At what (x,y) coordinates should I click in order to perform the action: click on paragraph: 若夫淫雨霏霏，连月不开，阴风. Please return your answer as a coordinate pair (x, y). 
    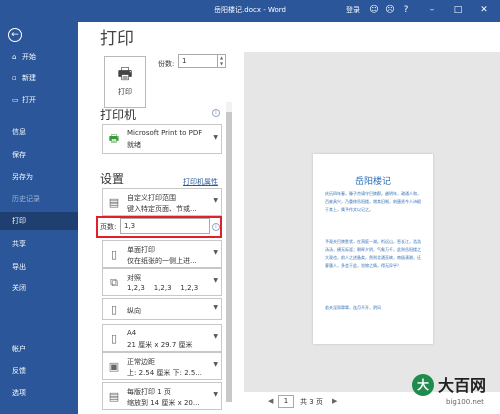
    Looking at the image, I should click on (353, 307).